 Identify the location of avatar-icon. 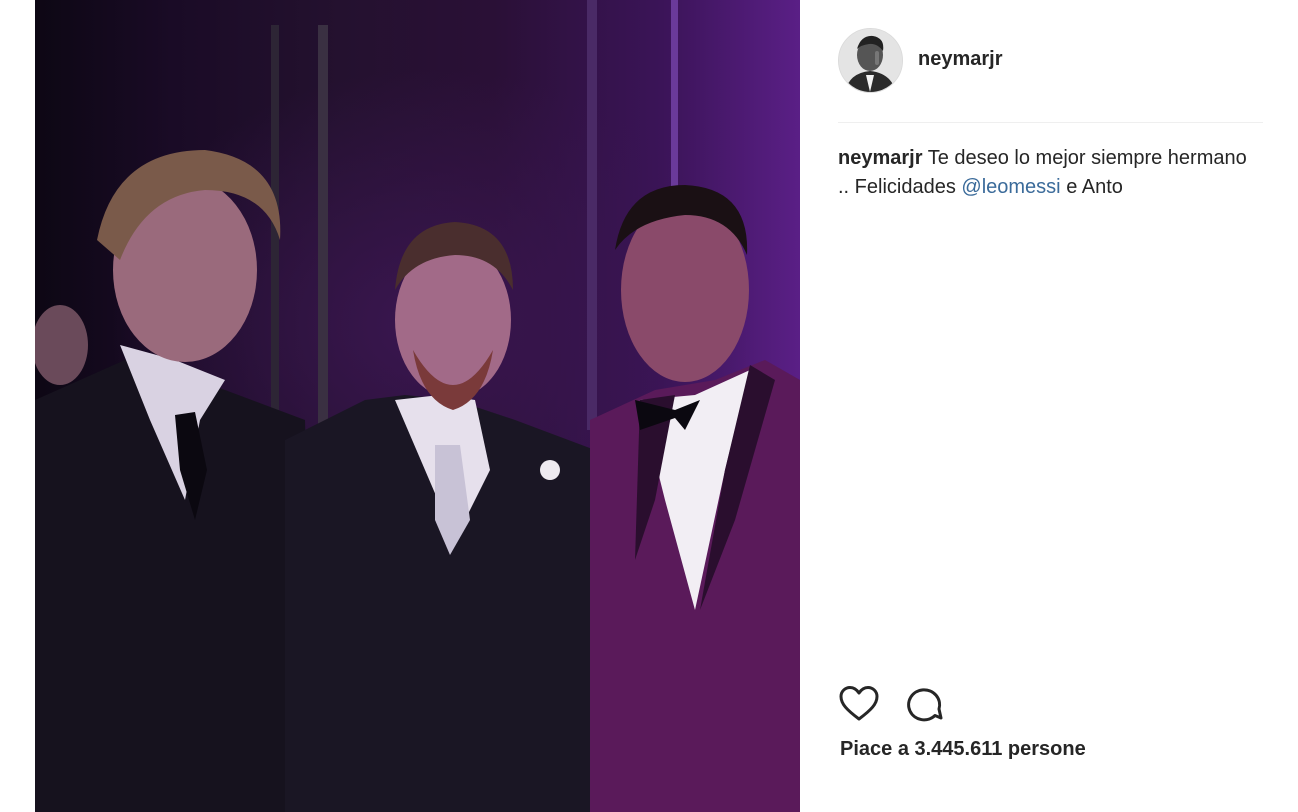
(870, 60).